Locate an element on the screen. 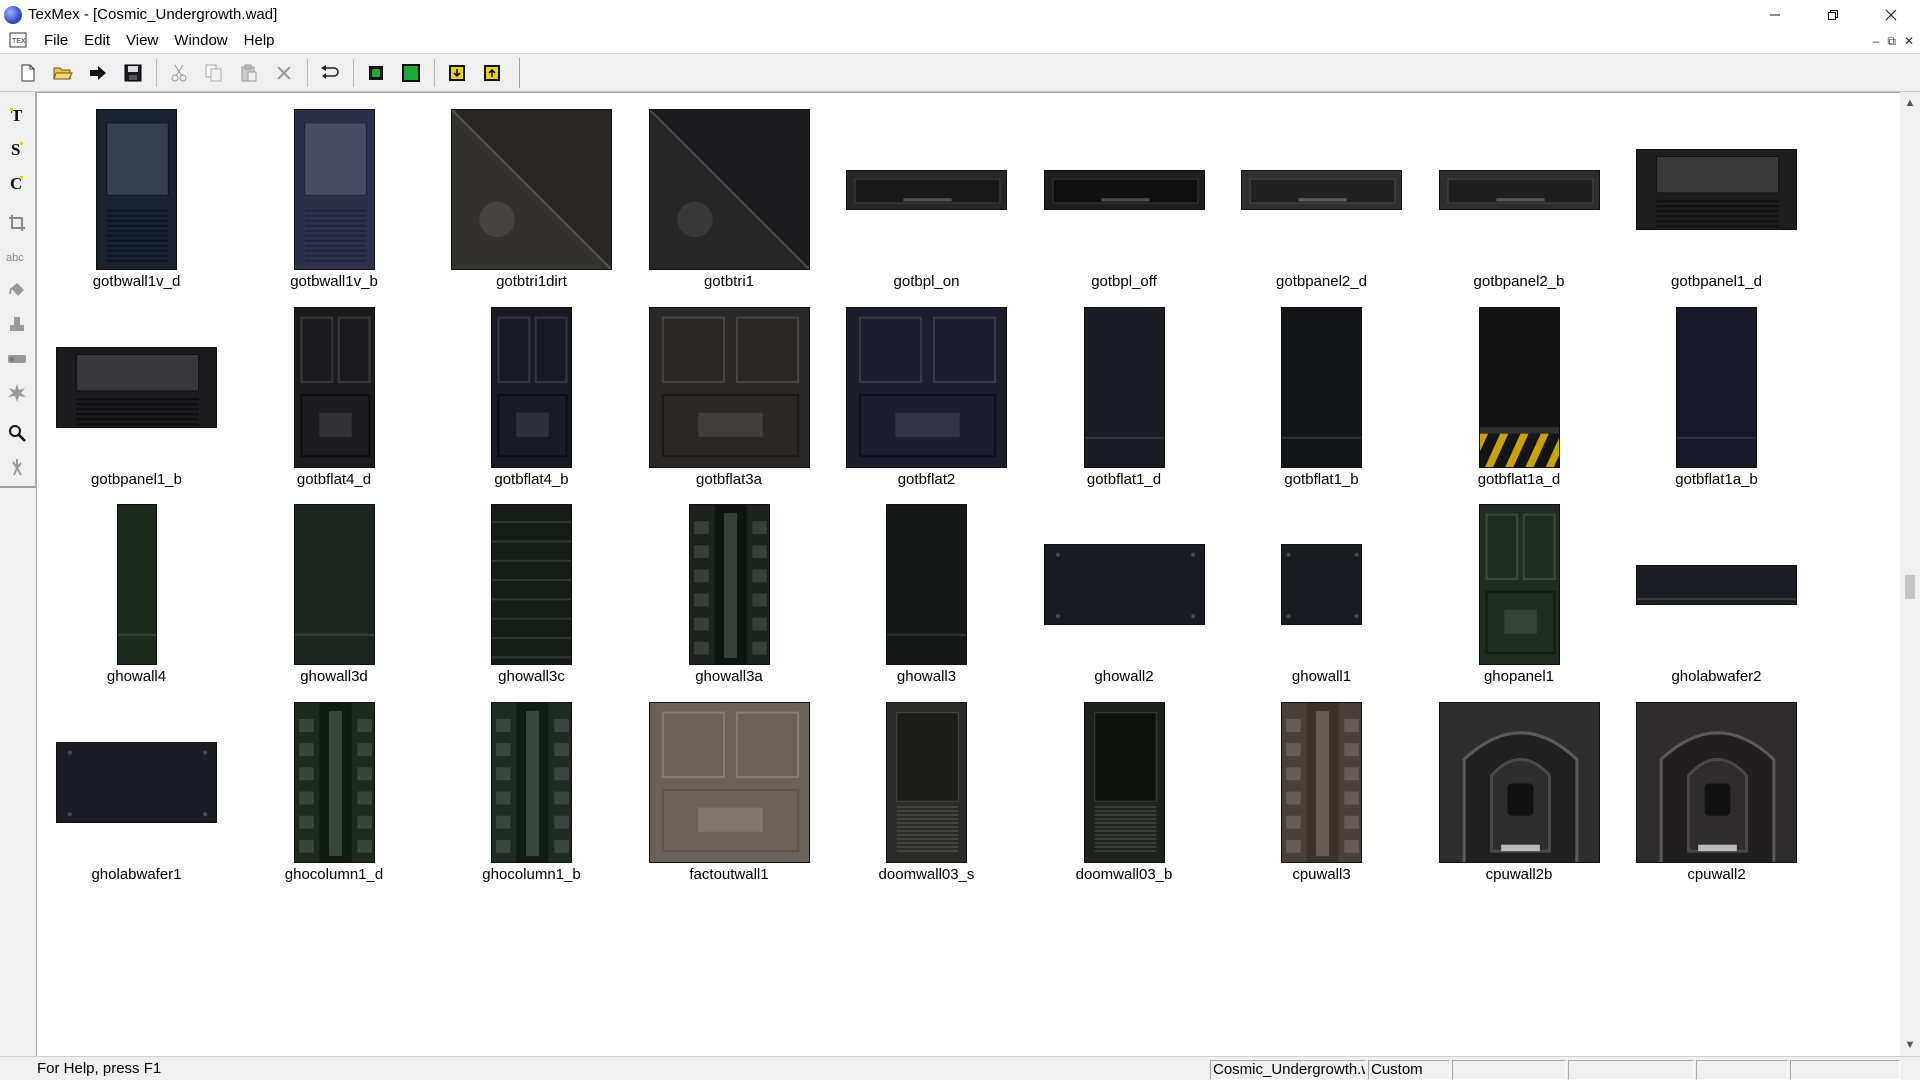  texture-item: gotbflat1a_b is located at coordinates (1716, 389).